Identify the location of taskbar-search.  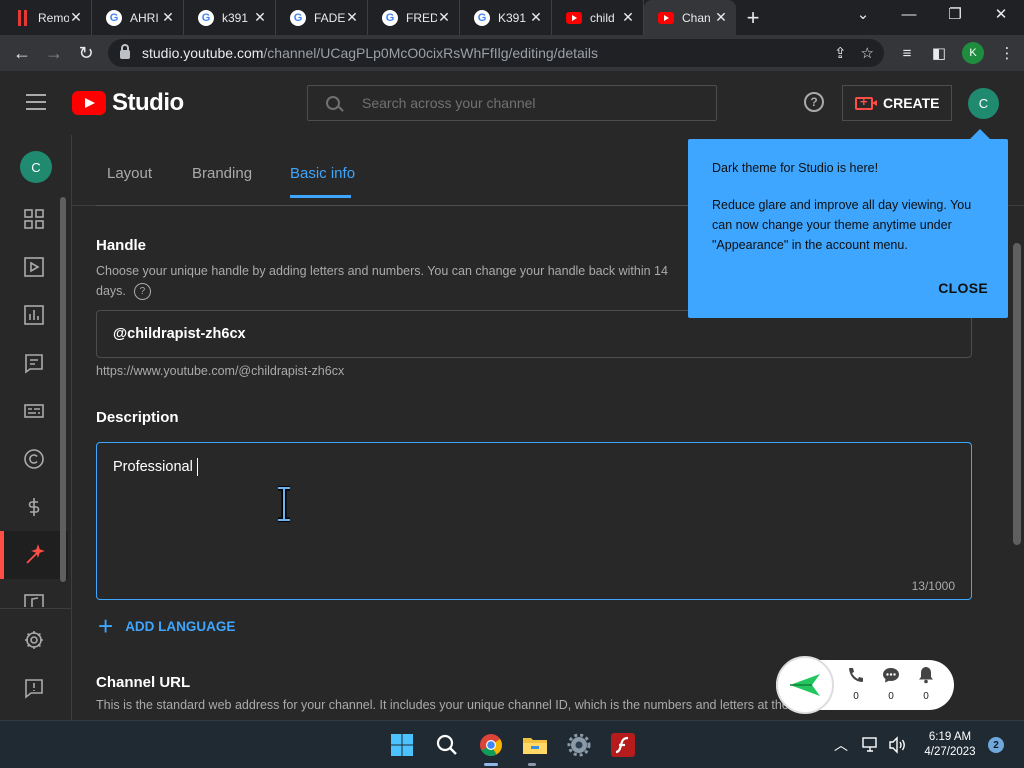
(447, 745).